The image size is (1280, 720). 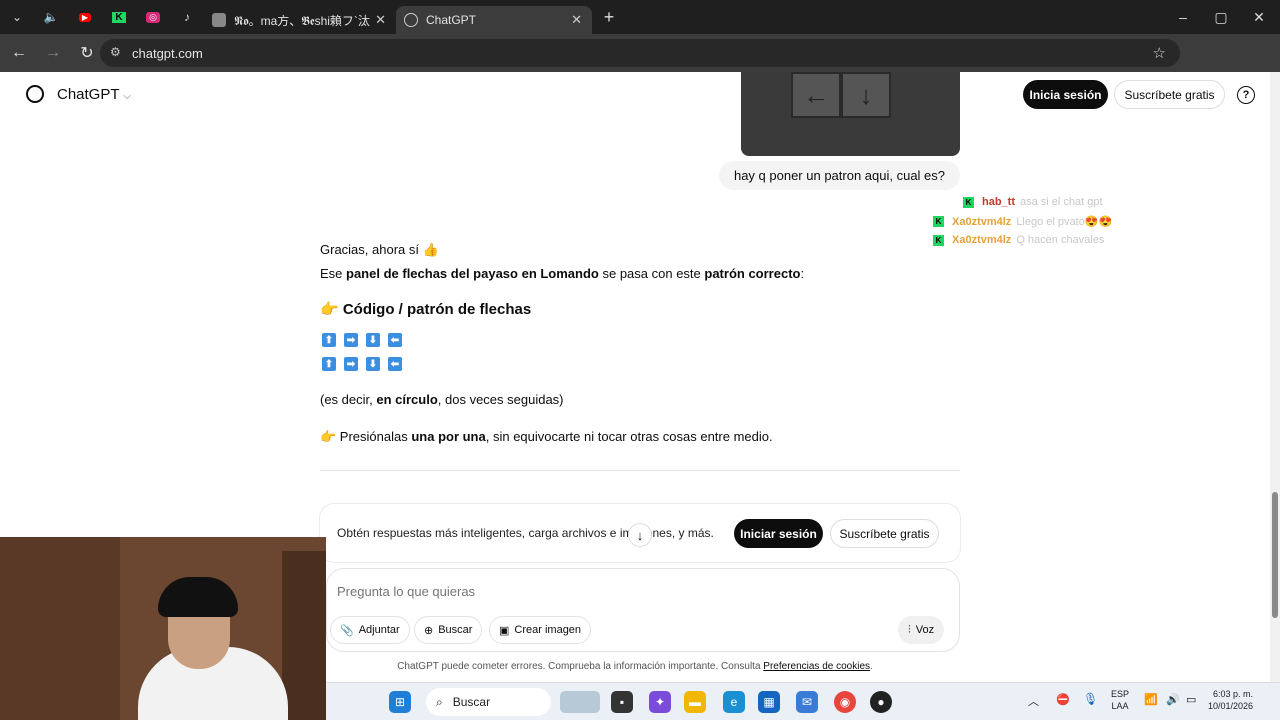 I want to click on model-selector: ChatGPT ⌵, so click(x=94, y=94).